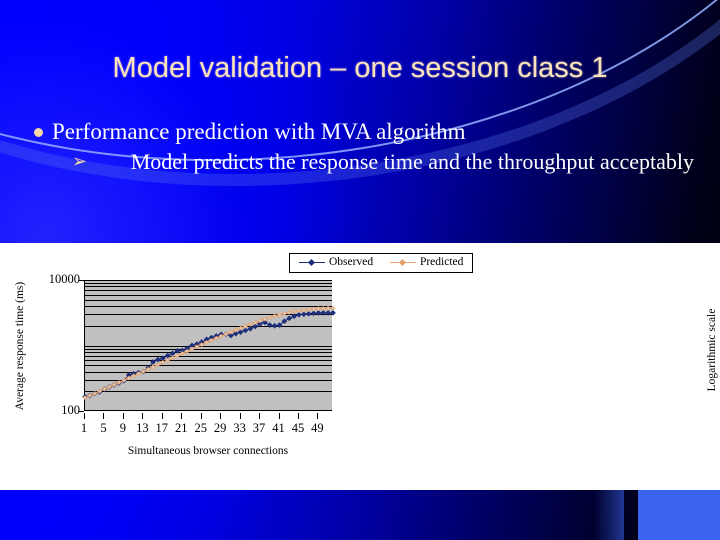 The image size is (720, 540). I want to click on x-axis-tick-labels: 1 5 9 13 17 21 25 29 33 37 41 45 49, so click(206, 429).